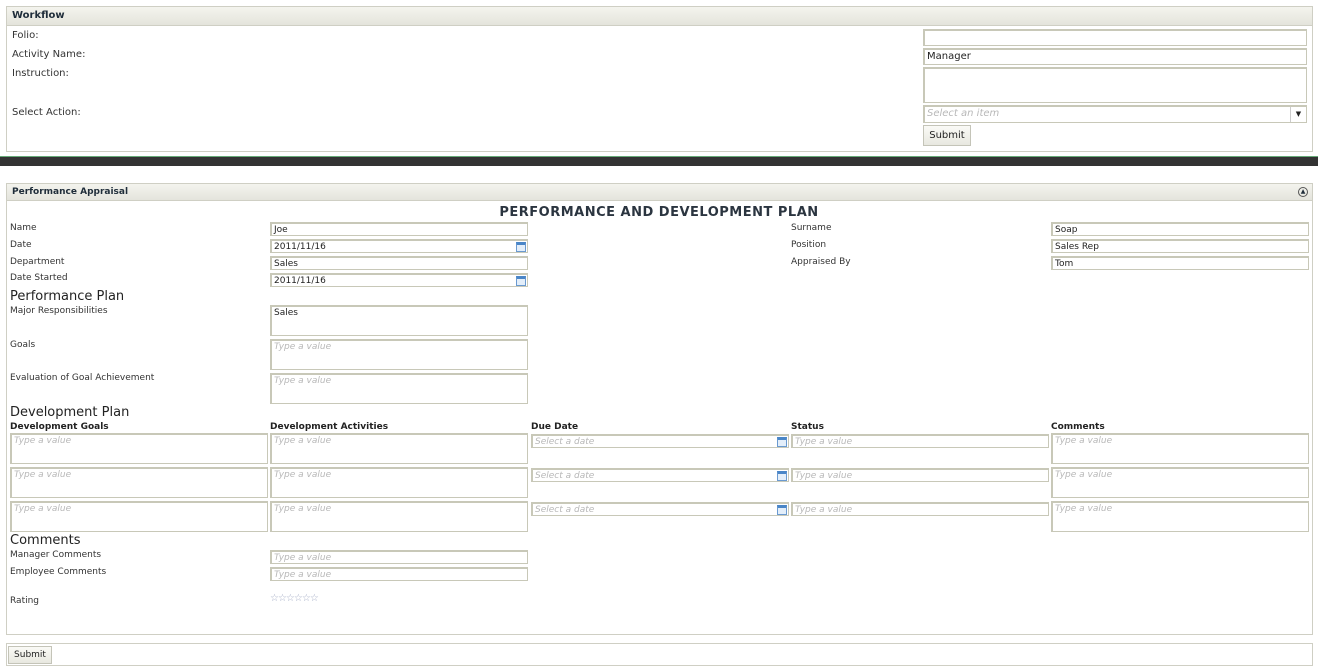 Image resolution: width=1318 pixels, height=672 pixels. I want to click on column-header: Due Date, so click(555, 427).